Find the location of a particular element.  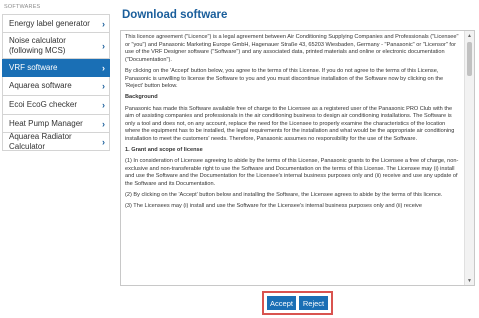

scrollbar-thumb is located at coordinates (469, 59).